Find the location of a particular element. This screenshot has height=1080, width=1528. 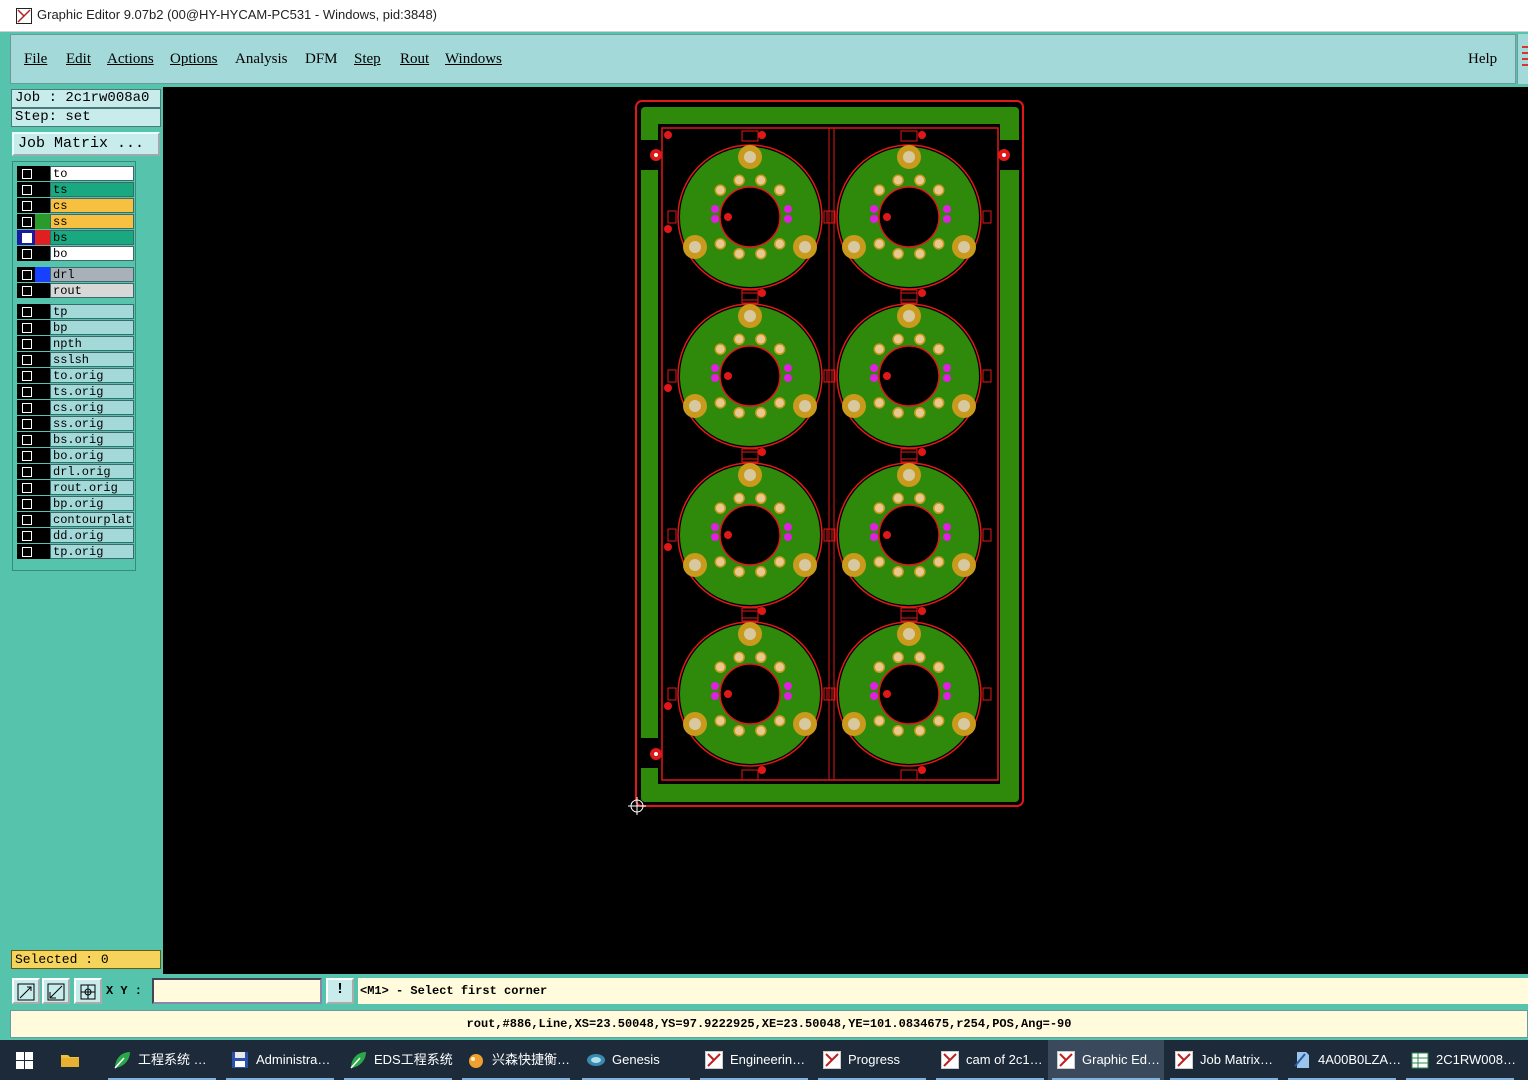

layer-name: ss is located at coordinates (92, 221).